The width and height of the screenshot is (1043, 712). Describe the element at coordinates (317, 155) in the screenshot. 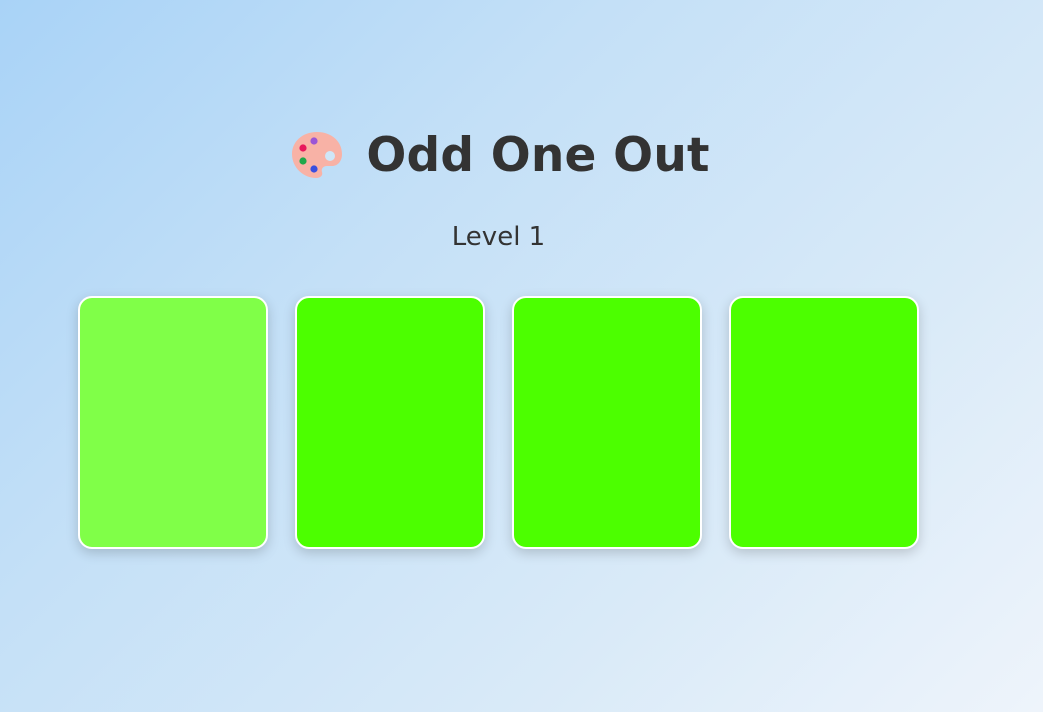

I see `palette-icon` at that location.